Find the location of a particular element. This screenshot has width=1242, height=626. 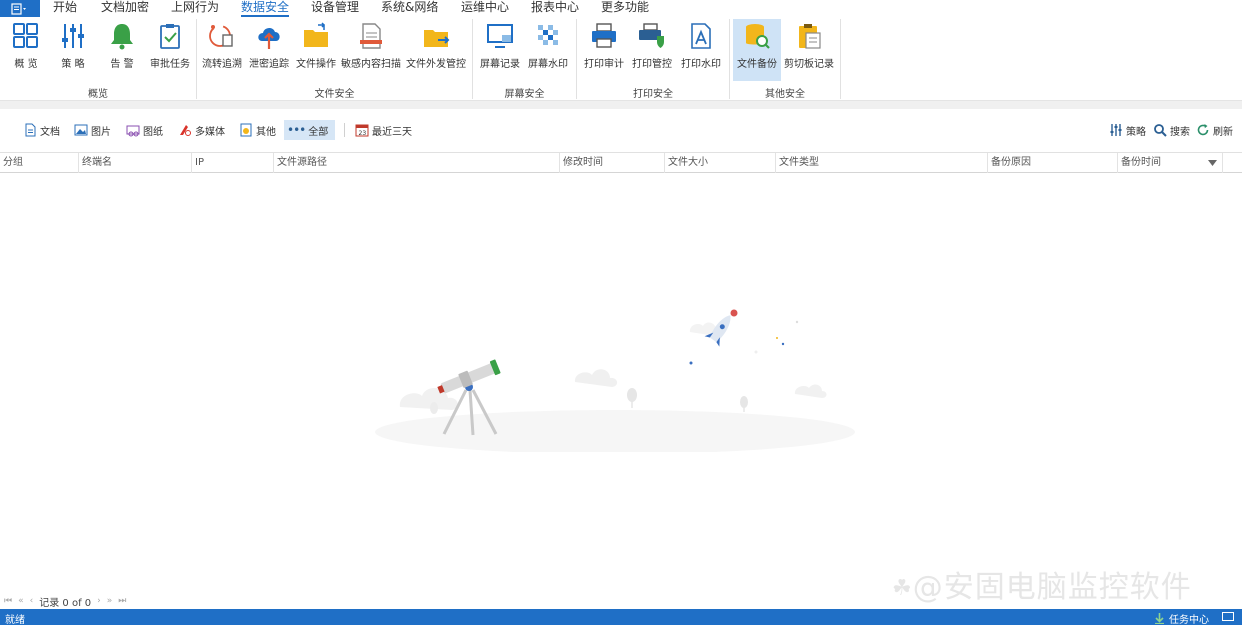

print-control-label: 打印管控 is located at coordinates (652, 64).